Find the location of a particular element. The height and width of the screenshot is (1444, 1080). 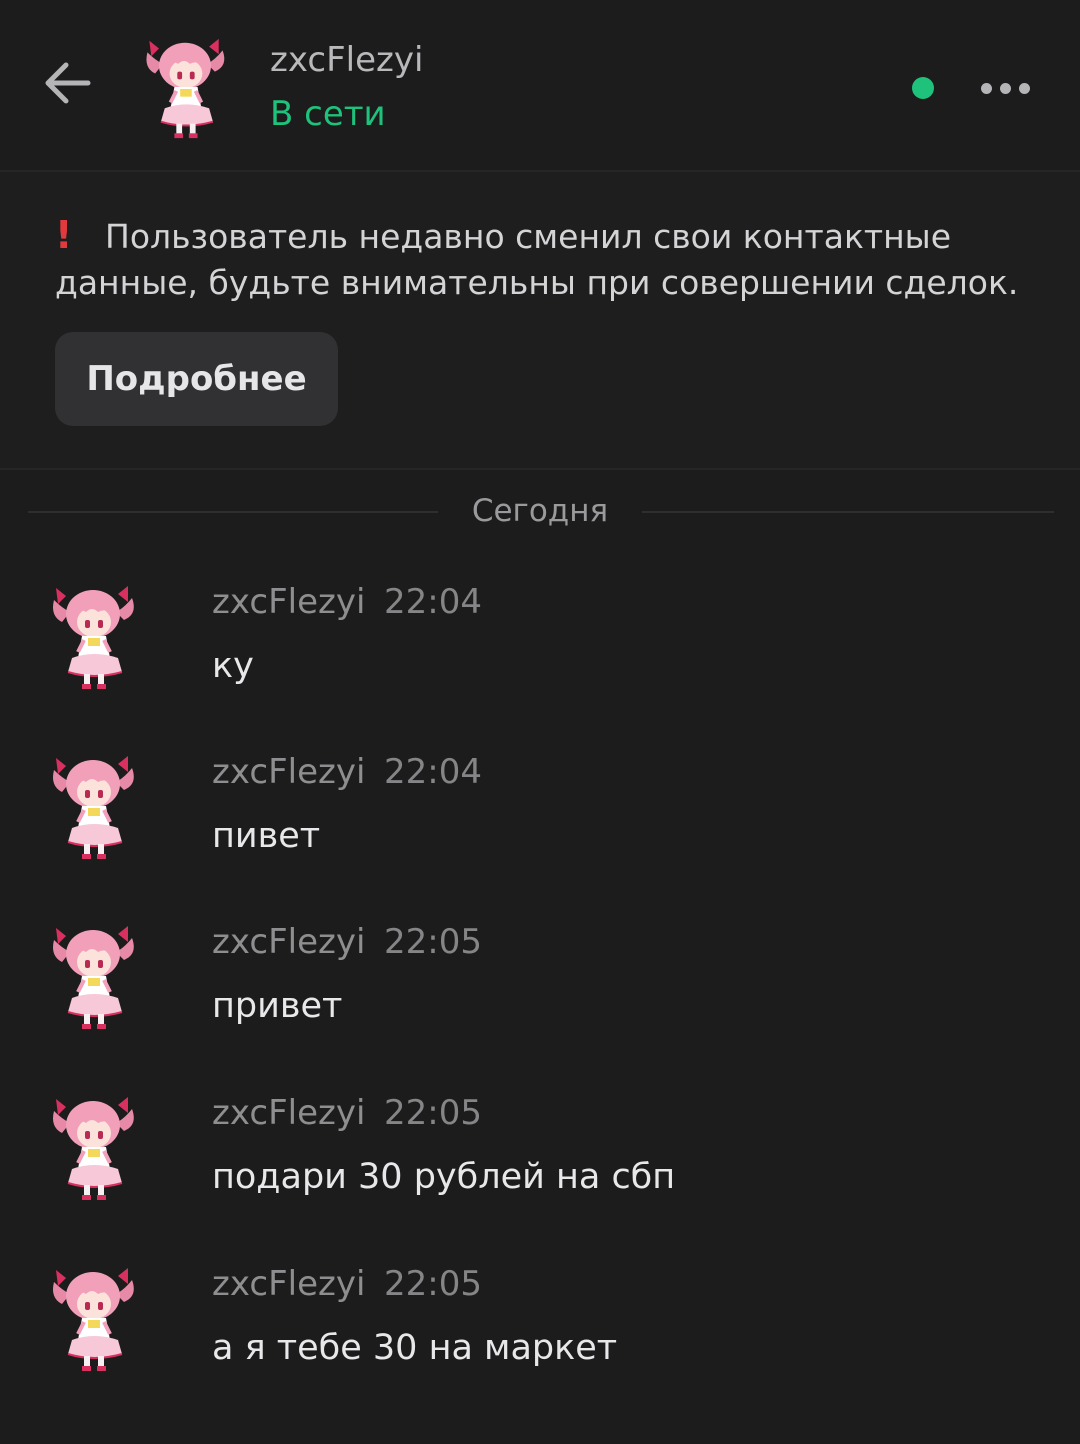

message-text: а я тебе 30 на маркет is located at coordinates (415, 1348).